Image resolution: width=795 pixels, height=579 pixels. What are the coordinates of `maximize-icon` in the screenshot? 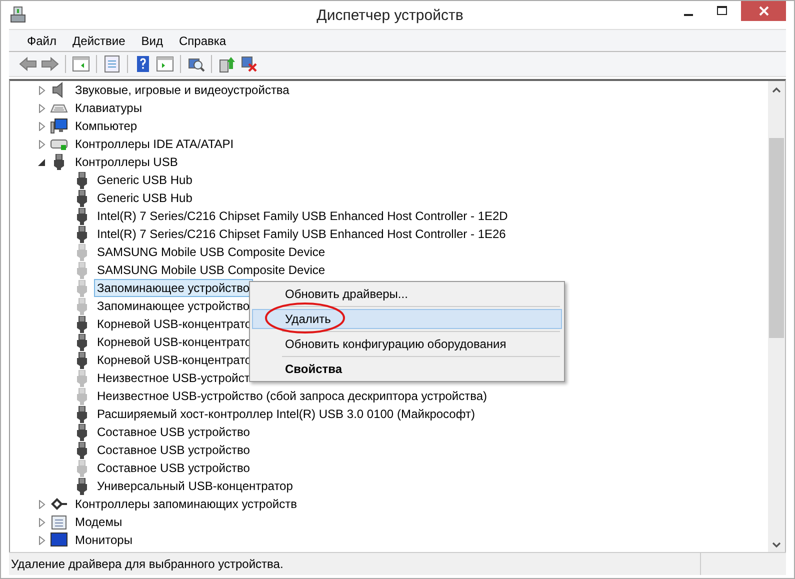 It's located at (722, 11).